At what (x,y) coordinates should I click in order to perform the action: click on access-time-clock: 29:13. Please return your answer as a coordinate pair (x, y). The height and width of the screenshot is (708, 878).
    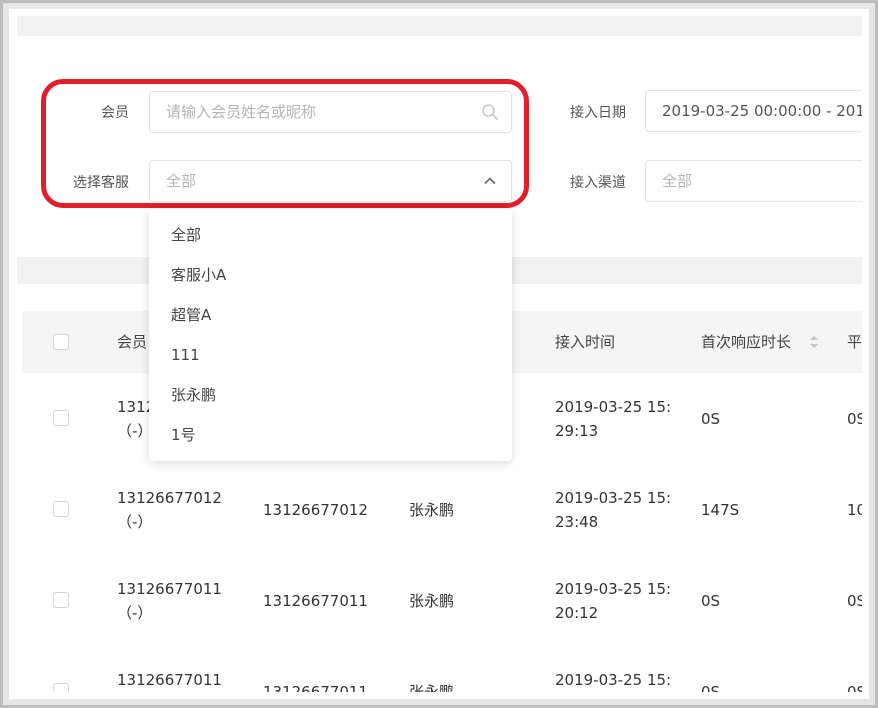
    Looking at the image, I should click on (577, 431).